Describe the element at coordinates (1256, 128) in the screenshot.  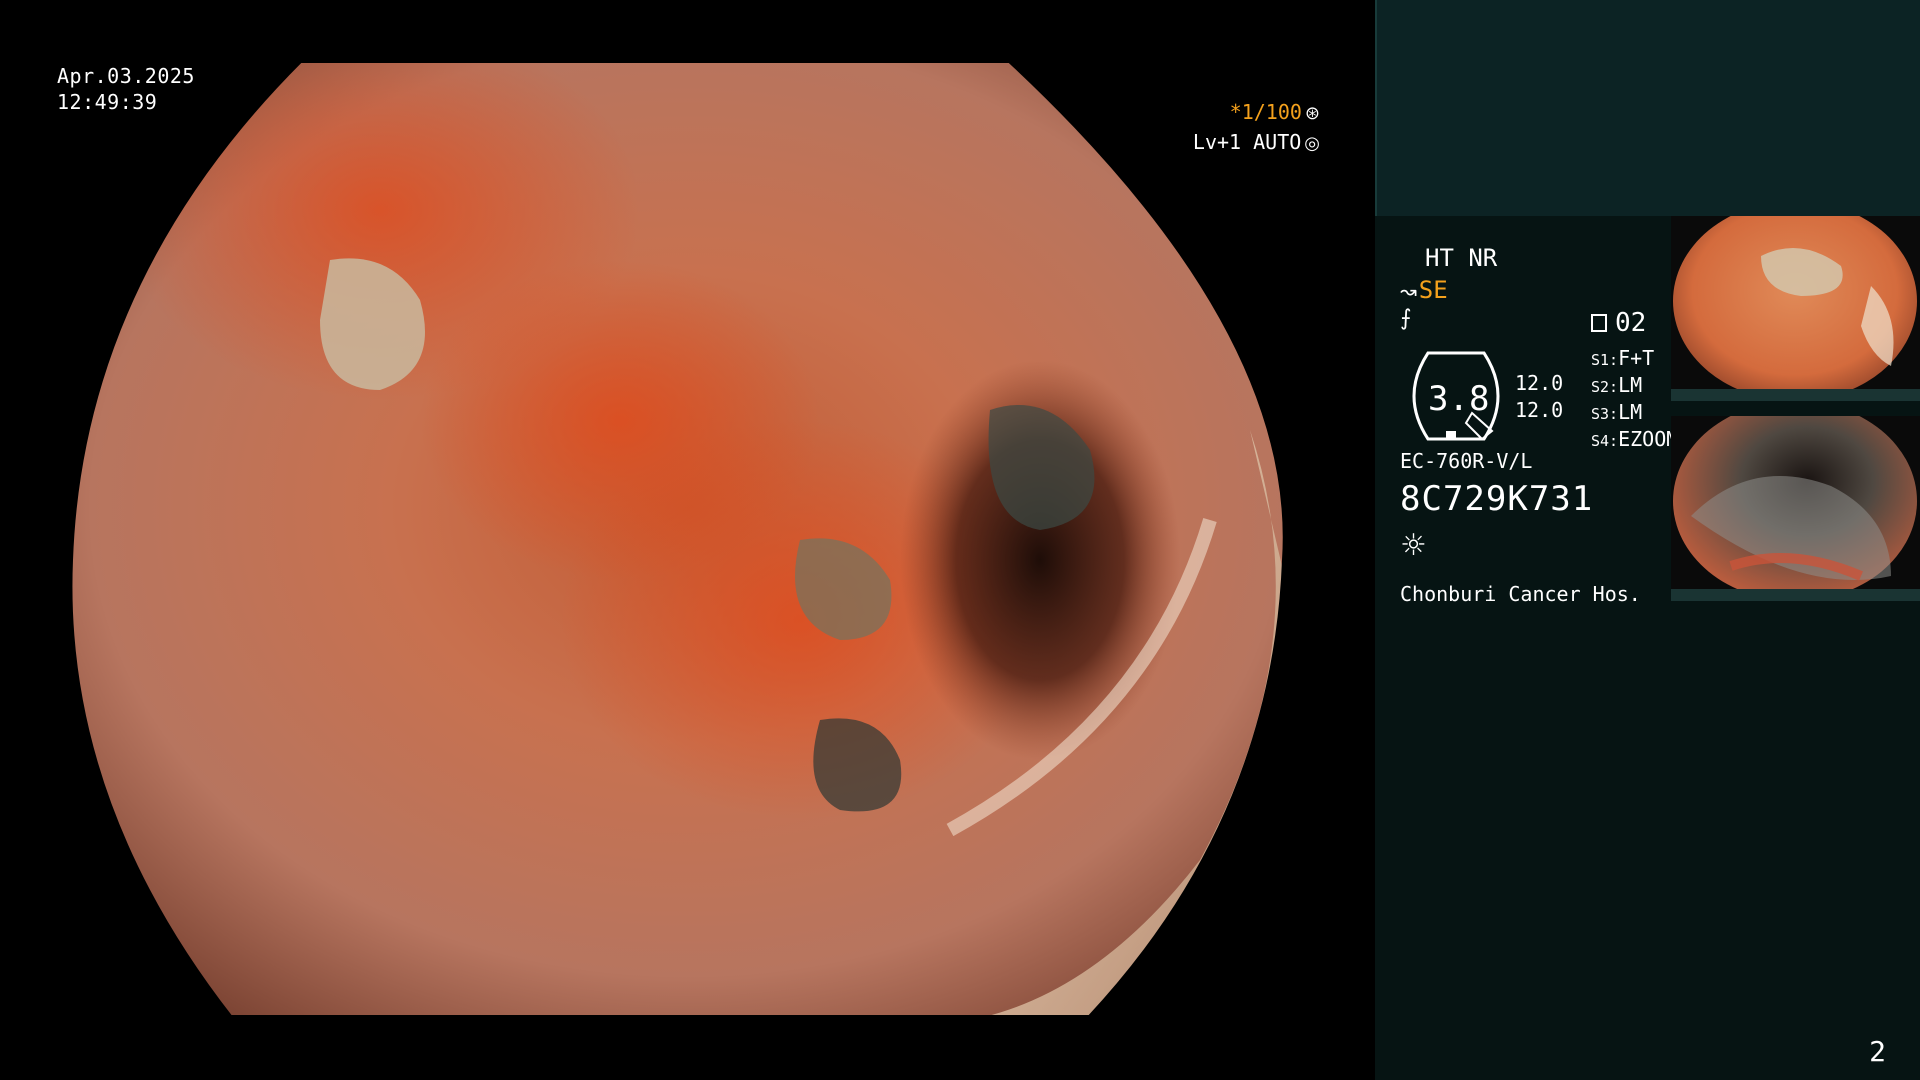
I see `exposure-settings: *1/100 ⊛ Lv+1 AUTO ◎` at that location.